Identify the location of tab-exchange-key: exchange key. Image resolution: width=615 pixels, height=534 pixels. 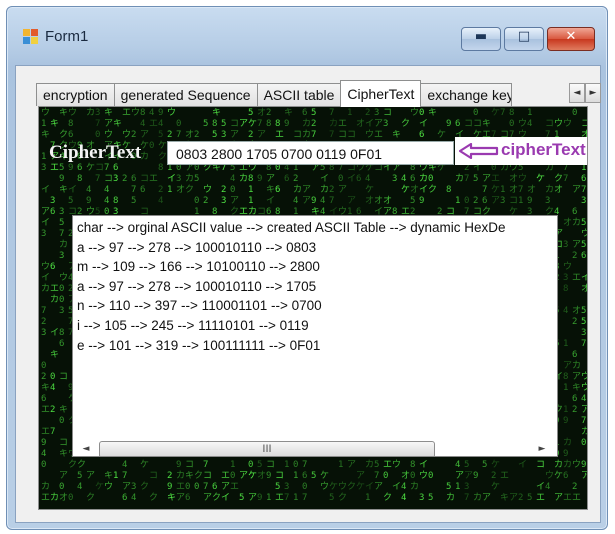
(466, 94).